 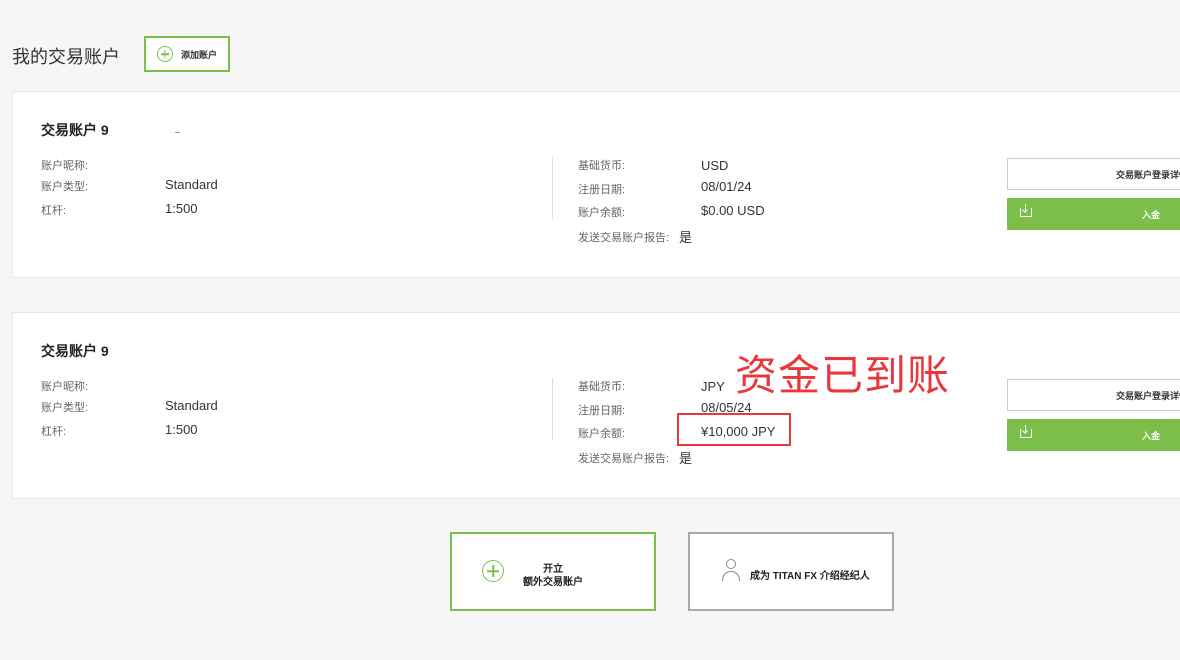 I want to click on highlight-box, so click(x=734, y=429).